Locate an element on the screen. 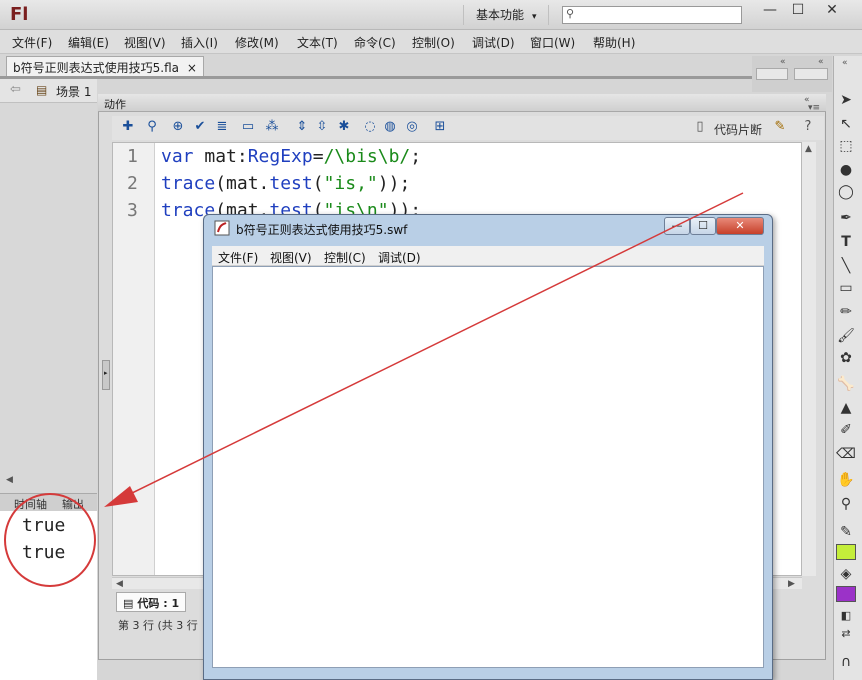 Image resolution: width=862 pixels, height=680 pixels. swf-menubar: 文件(F) 视图(V) 控制(C) 调试(D) is located at coordinates (488, 256).